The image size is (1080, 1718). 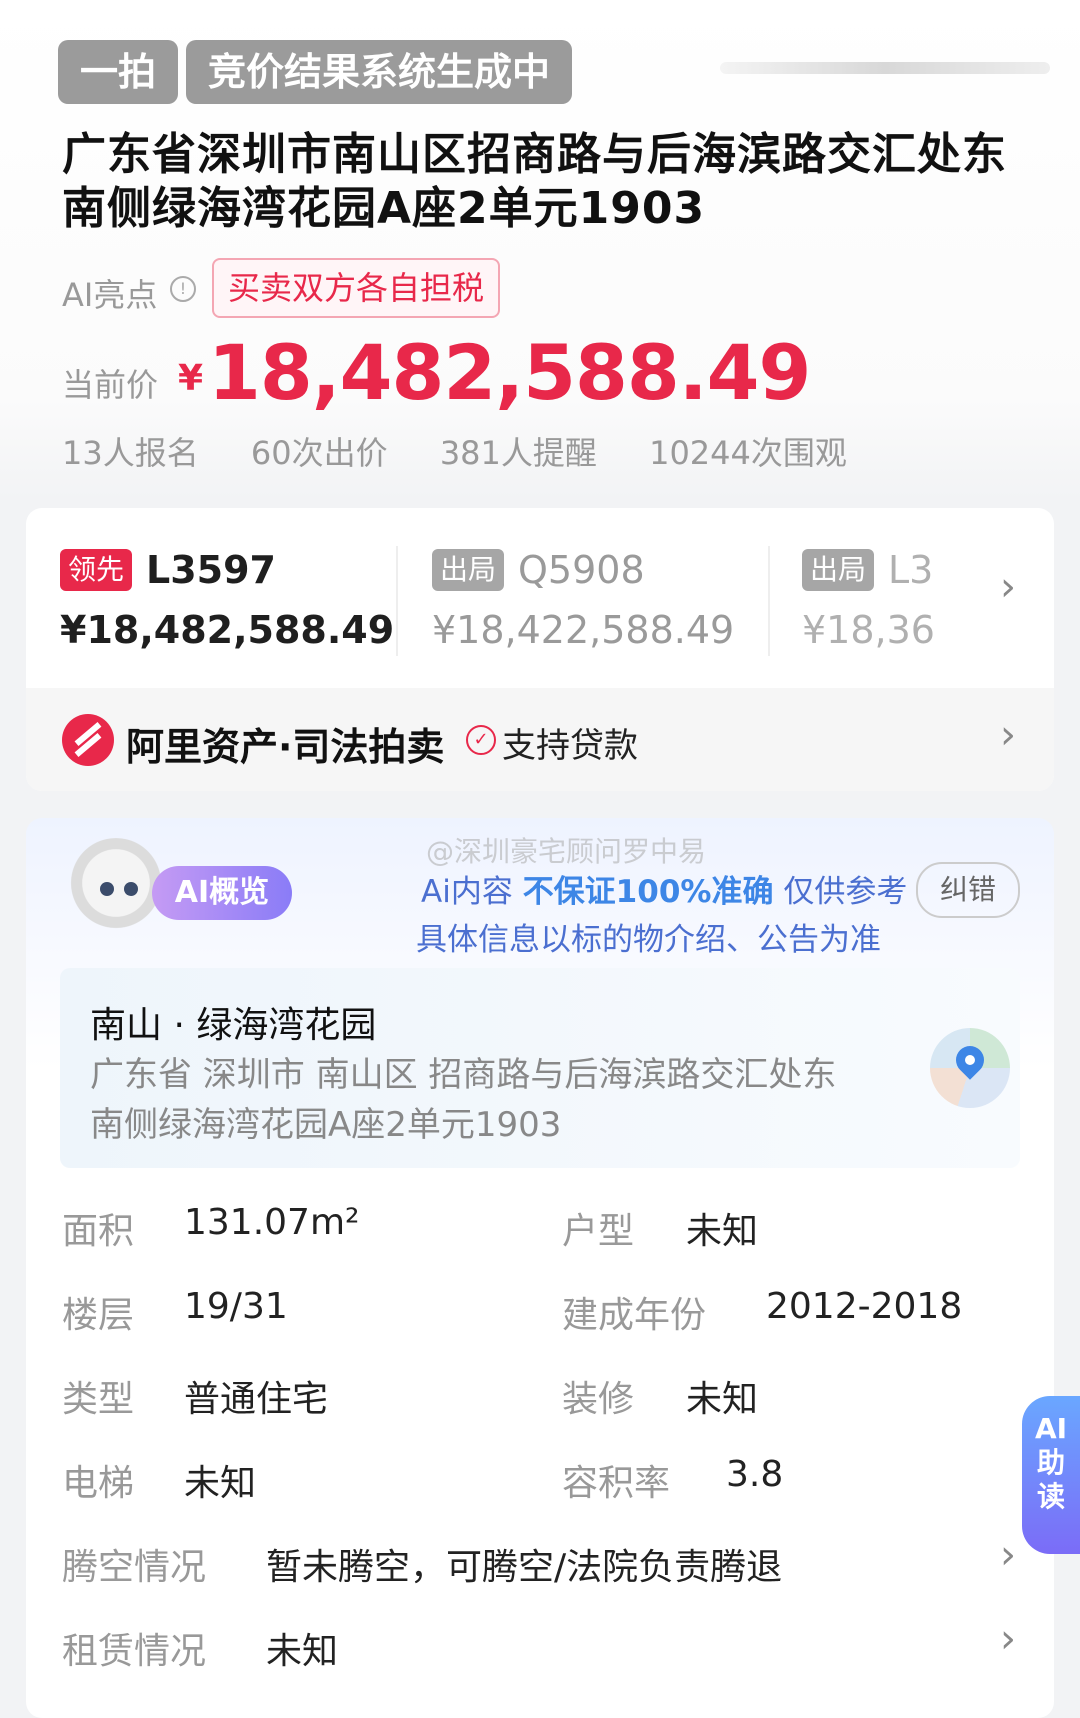 What do you see at coordinates (581, 570) in the screenshot?
I see `bidder-code: Q5908` at bounding box center [581, 570].